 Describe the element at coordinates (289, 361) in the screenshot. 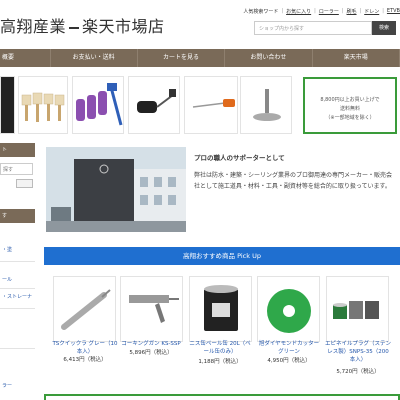

I see `product-price-diamond-cutter: 4,950円（税込）` at that location.